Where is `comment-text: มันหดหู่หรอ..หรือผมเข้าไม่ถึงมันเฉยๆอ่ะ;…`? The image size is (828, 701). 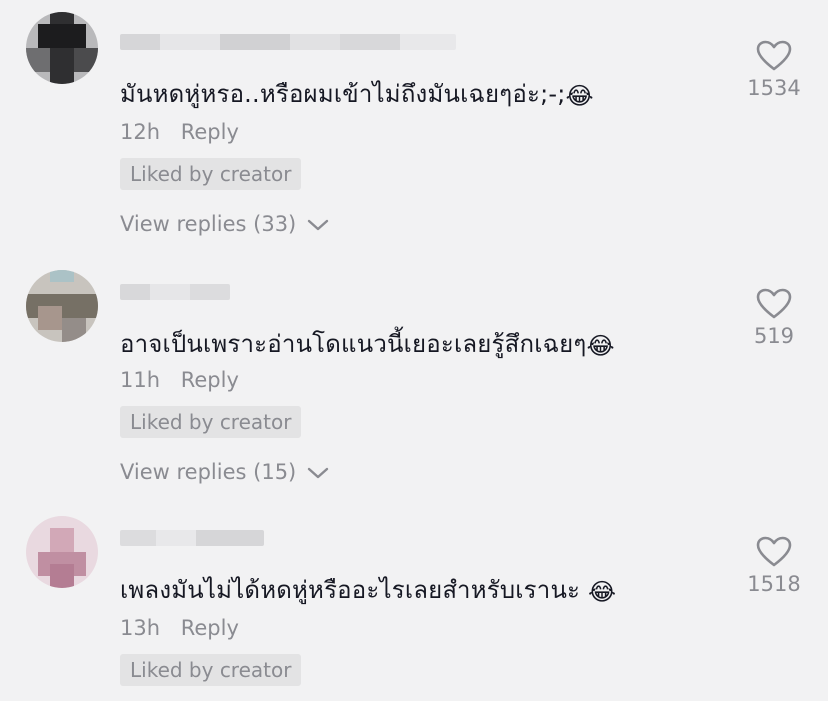 comment-text: มันหดหู่หรอ..หรือผมเข้าไม่ถึงมันเฉยๆอ่ะ;… is located at coordinates (357, 93).